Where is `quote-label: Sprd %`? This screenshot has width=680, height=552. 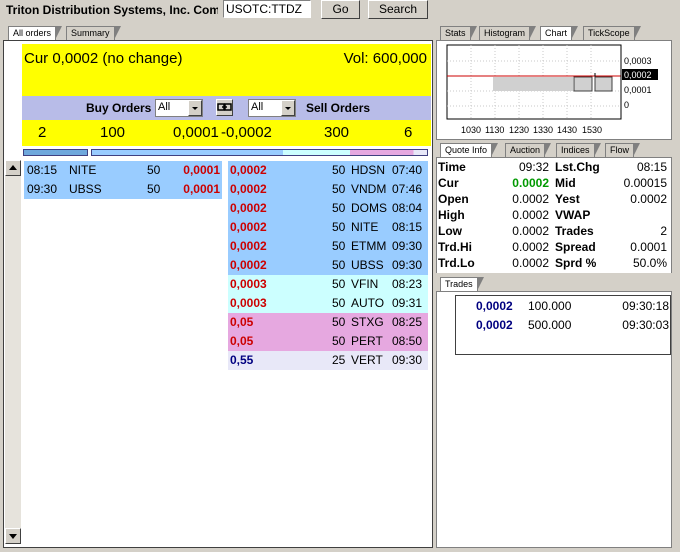 quote-label: Sprd % is located at coordinates (576, 263).